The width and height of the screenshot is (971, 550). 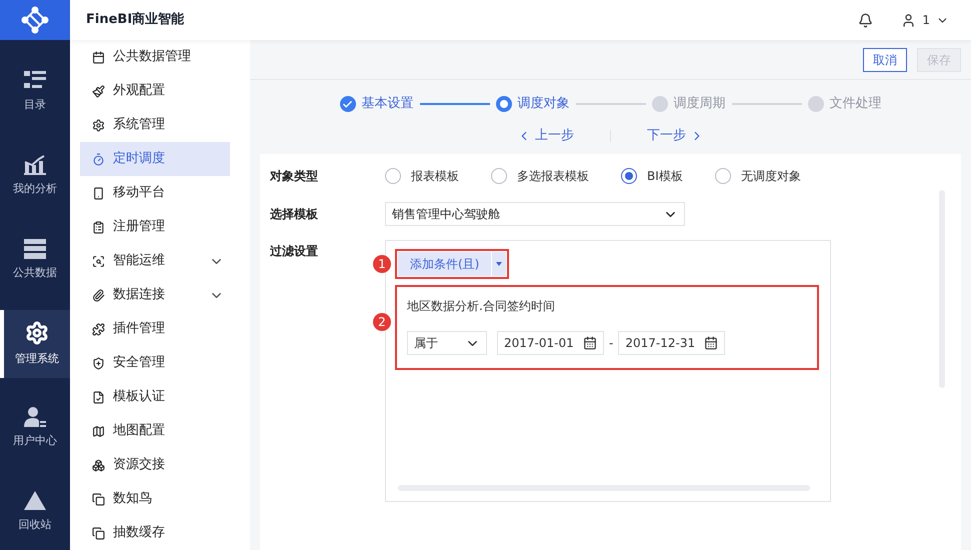 What do you see at coordinates (155, 193) in the screenshot?
I see `sidebar-item: 移动平台` at bounding box center [155, 193].